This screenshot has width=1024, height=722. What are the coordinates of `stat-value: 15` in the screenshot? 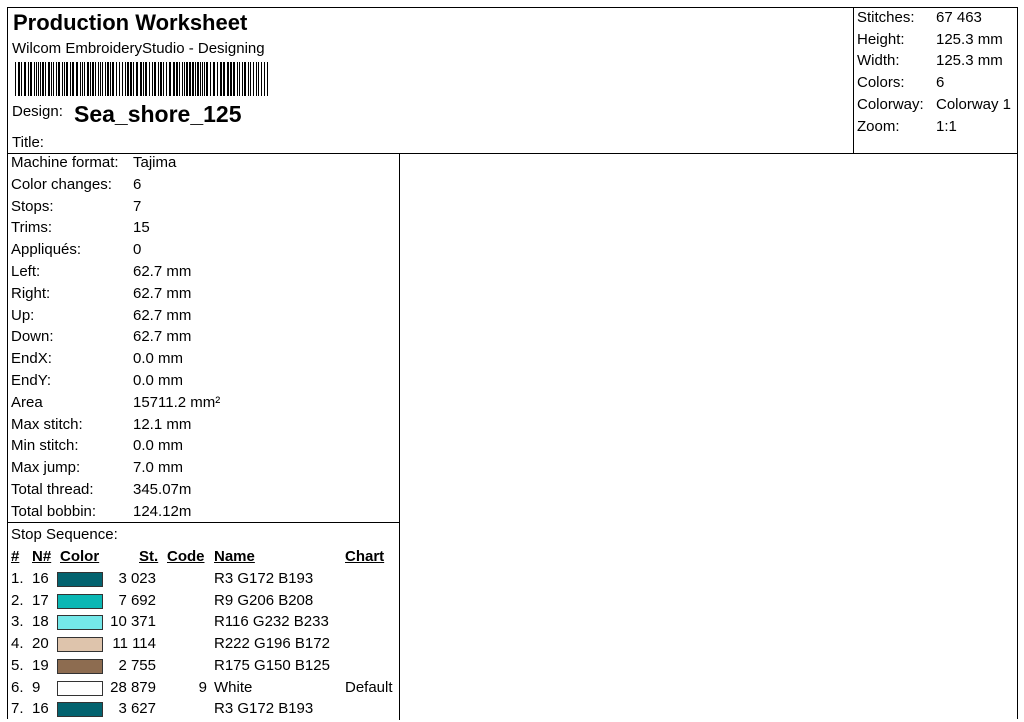 It's located at (141, 228).